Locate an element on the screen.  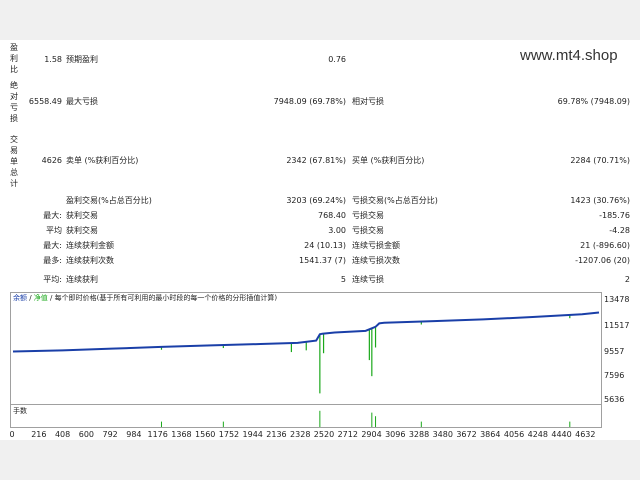
y-tick-label: 7596 is located at coordinates (614, 375).